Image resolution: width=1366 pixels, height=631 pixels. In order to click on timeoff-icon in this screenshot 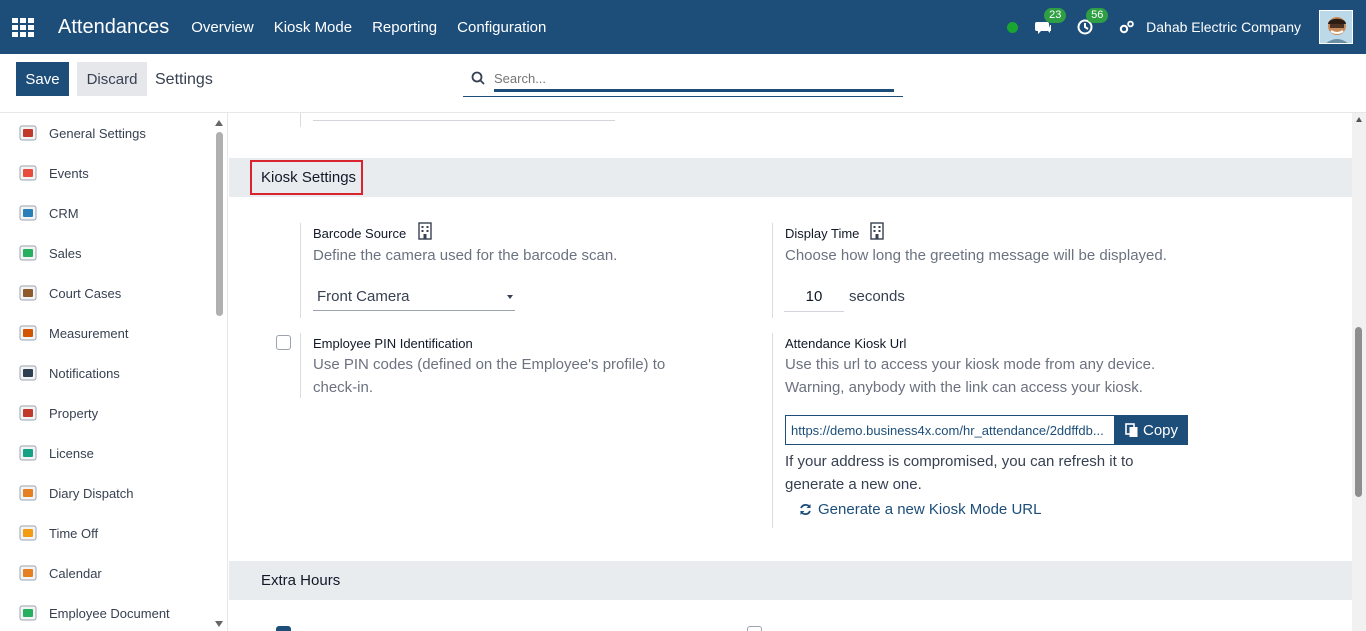, I will do `click(28, 533)`.